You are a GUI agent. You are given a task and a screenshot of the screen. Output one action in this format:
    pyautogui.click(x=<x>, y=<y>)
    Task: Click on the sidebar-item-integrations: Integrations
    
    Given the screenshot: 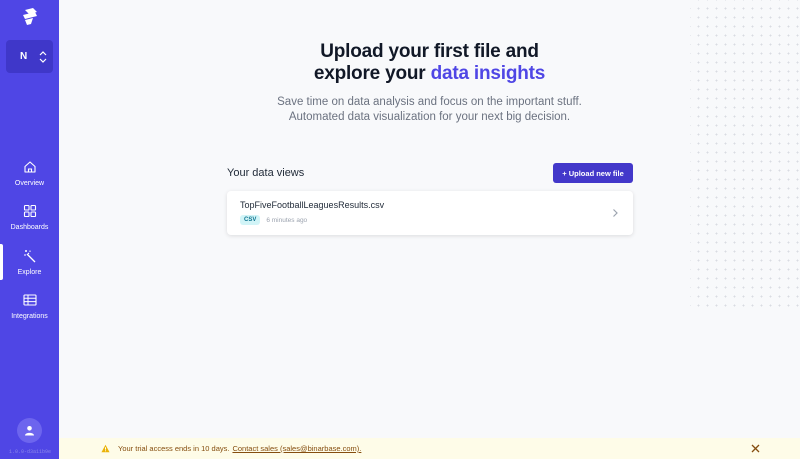 What is the action you would take?
    pyautogui.click(x=29, y=307)
    